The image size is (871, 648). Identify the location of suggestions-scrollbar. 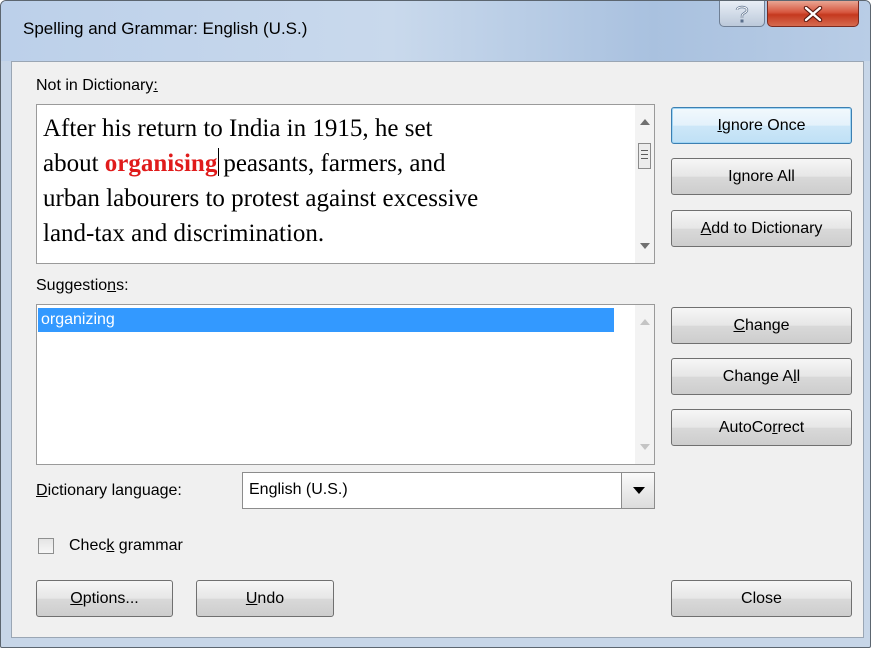
(644, 384).